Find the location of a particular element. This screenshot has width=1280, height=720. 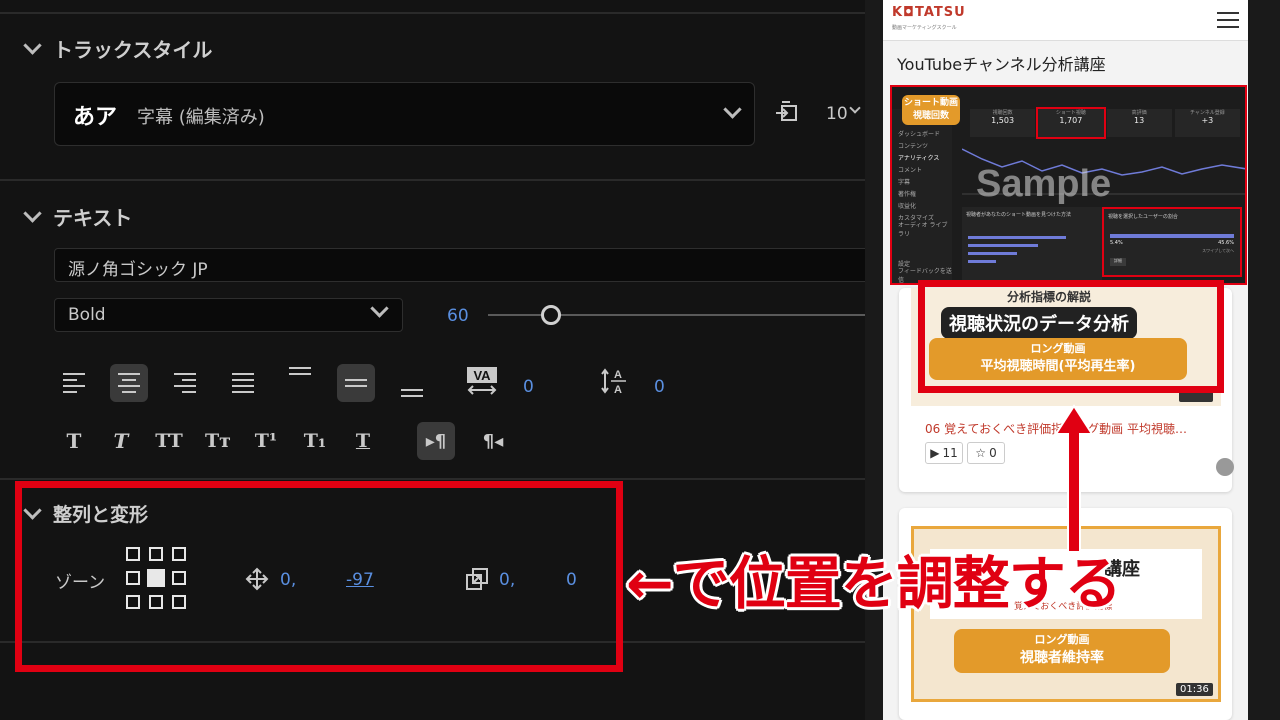

align-middle-icon is located at coordinates (356, 383).